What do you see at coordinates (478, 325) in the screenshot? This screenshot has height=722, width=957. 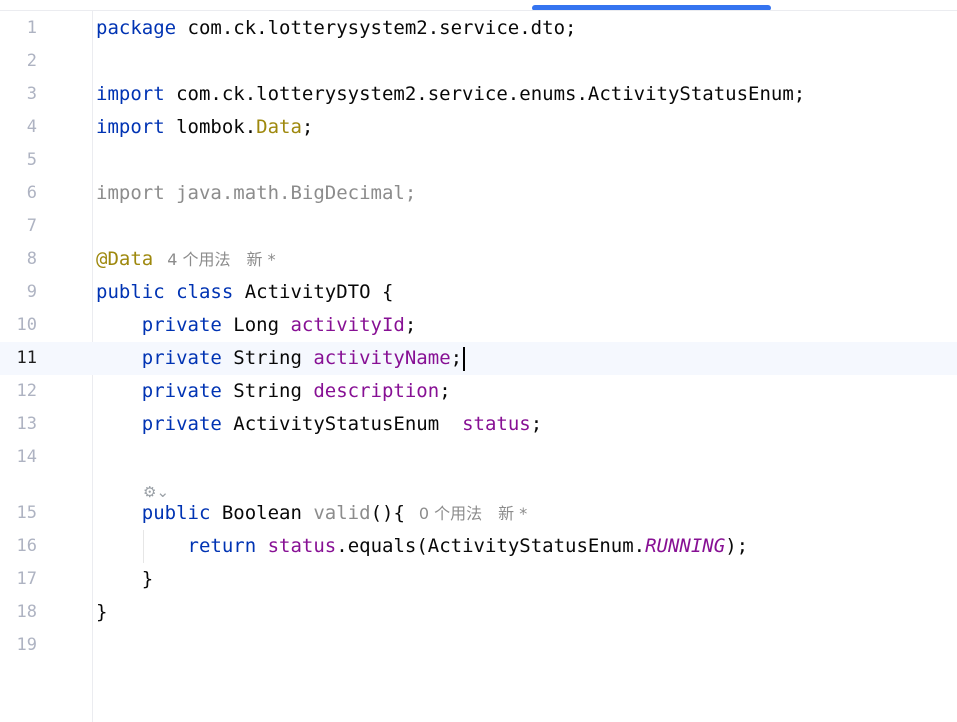 I see `code-line: 10 private Long activityId;` at bounding box center [478, 325].